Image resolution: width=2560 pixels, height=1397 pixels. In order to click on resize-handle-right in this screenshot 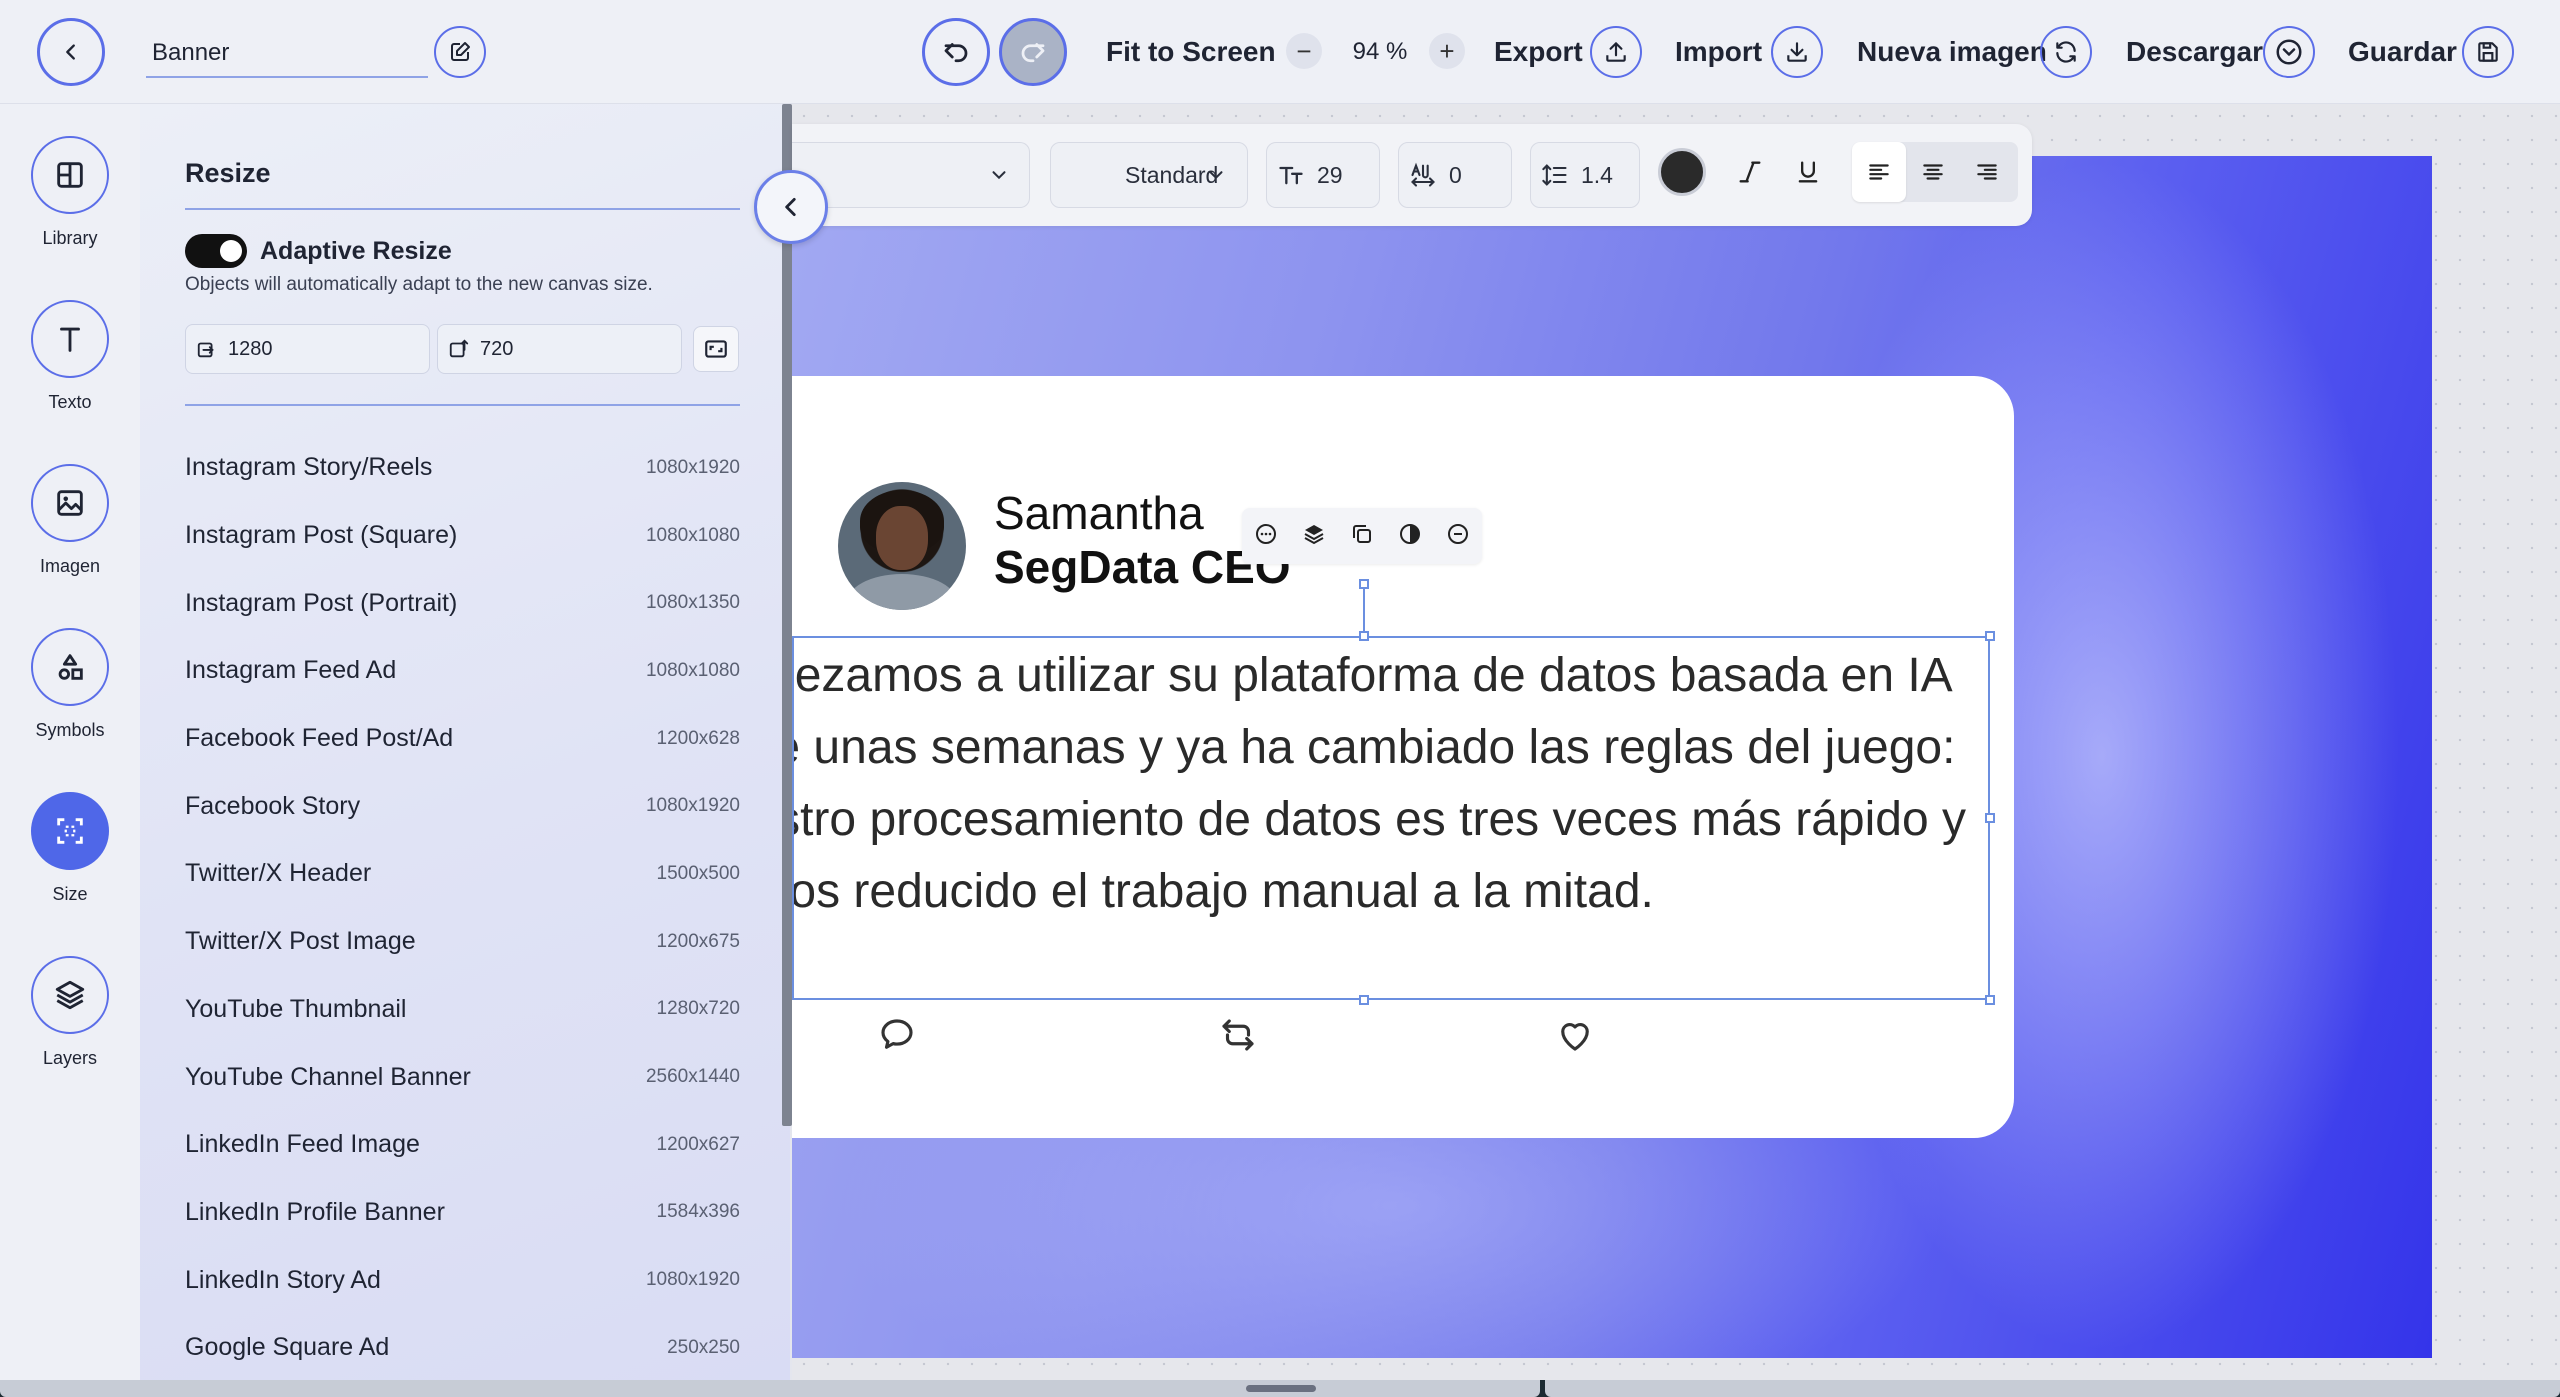, I will do `click(1990, 818)`.